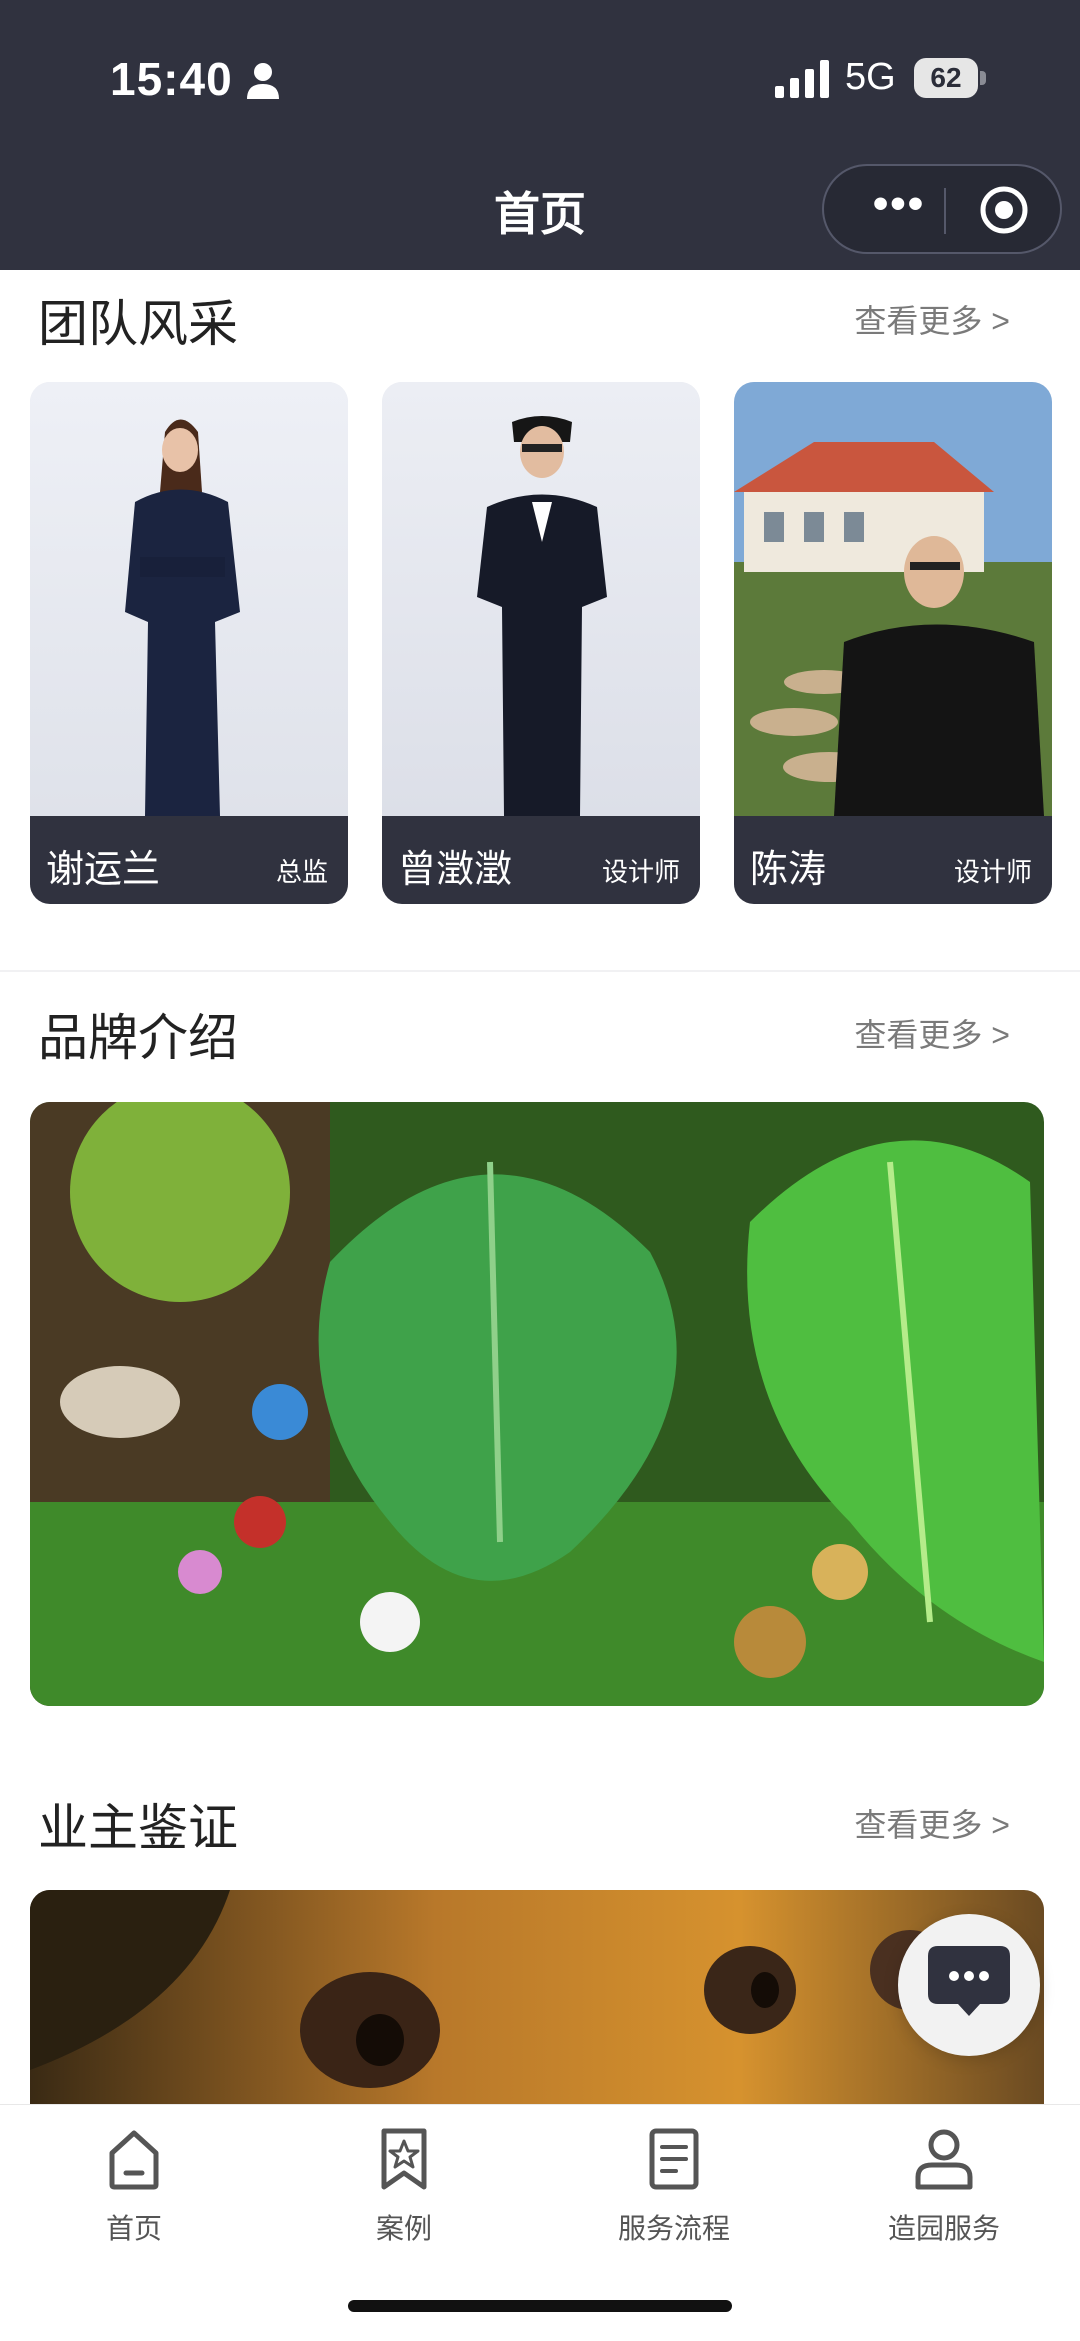  I want to click on team-card: 曾澂澂 设计师, so click(541, 643).